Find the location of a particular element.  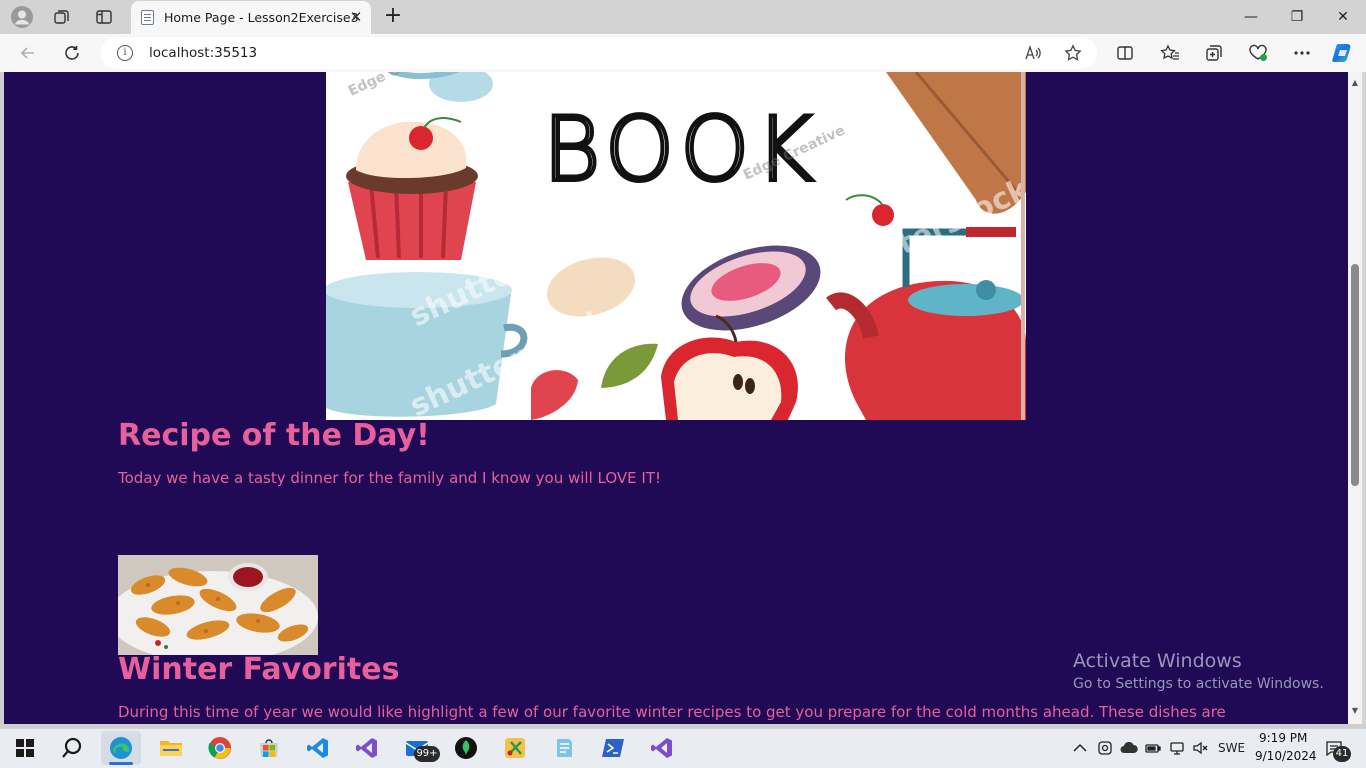

settings-more-icon is located at coordinates (1302, 53).